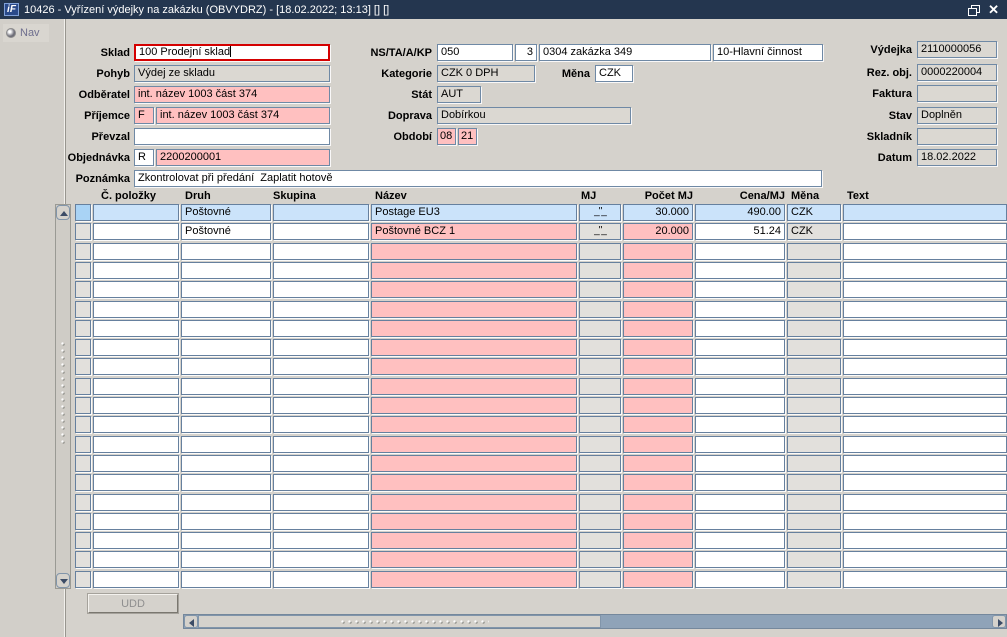  Describe the element at coordinates (999, 621) in the screenshot. I see `scroll-right-icon` at that location.